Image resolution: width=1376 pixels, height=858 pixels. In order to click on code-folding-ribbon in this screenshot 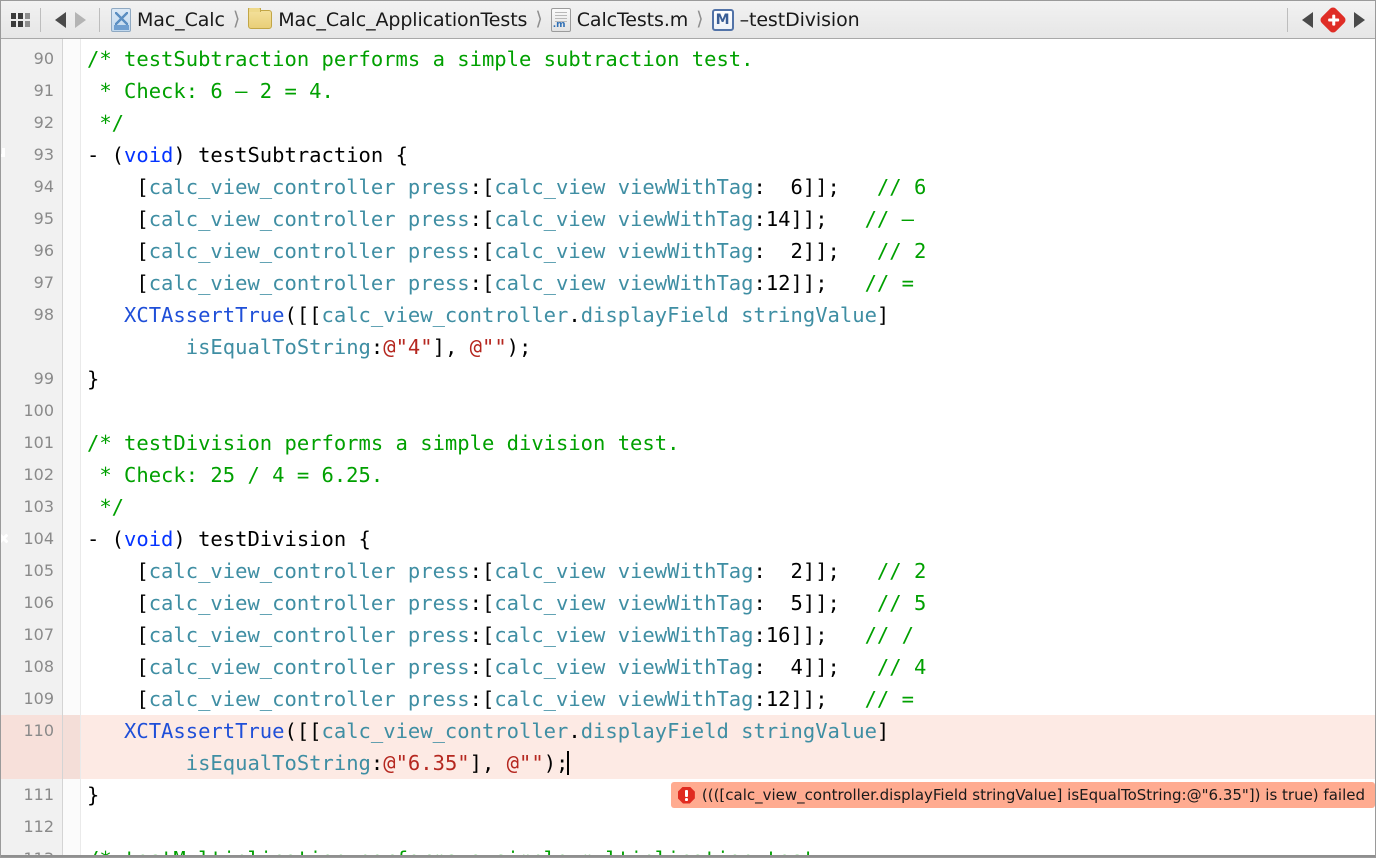, I will do `click(72, 448)`.